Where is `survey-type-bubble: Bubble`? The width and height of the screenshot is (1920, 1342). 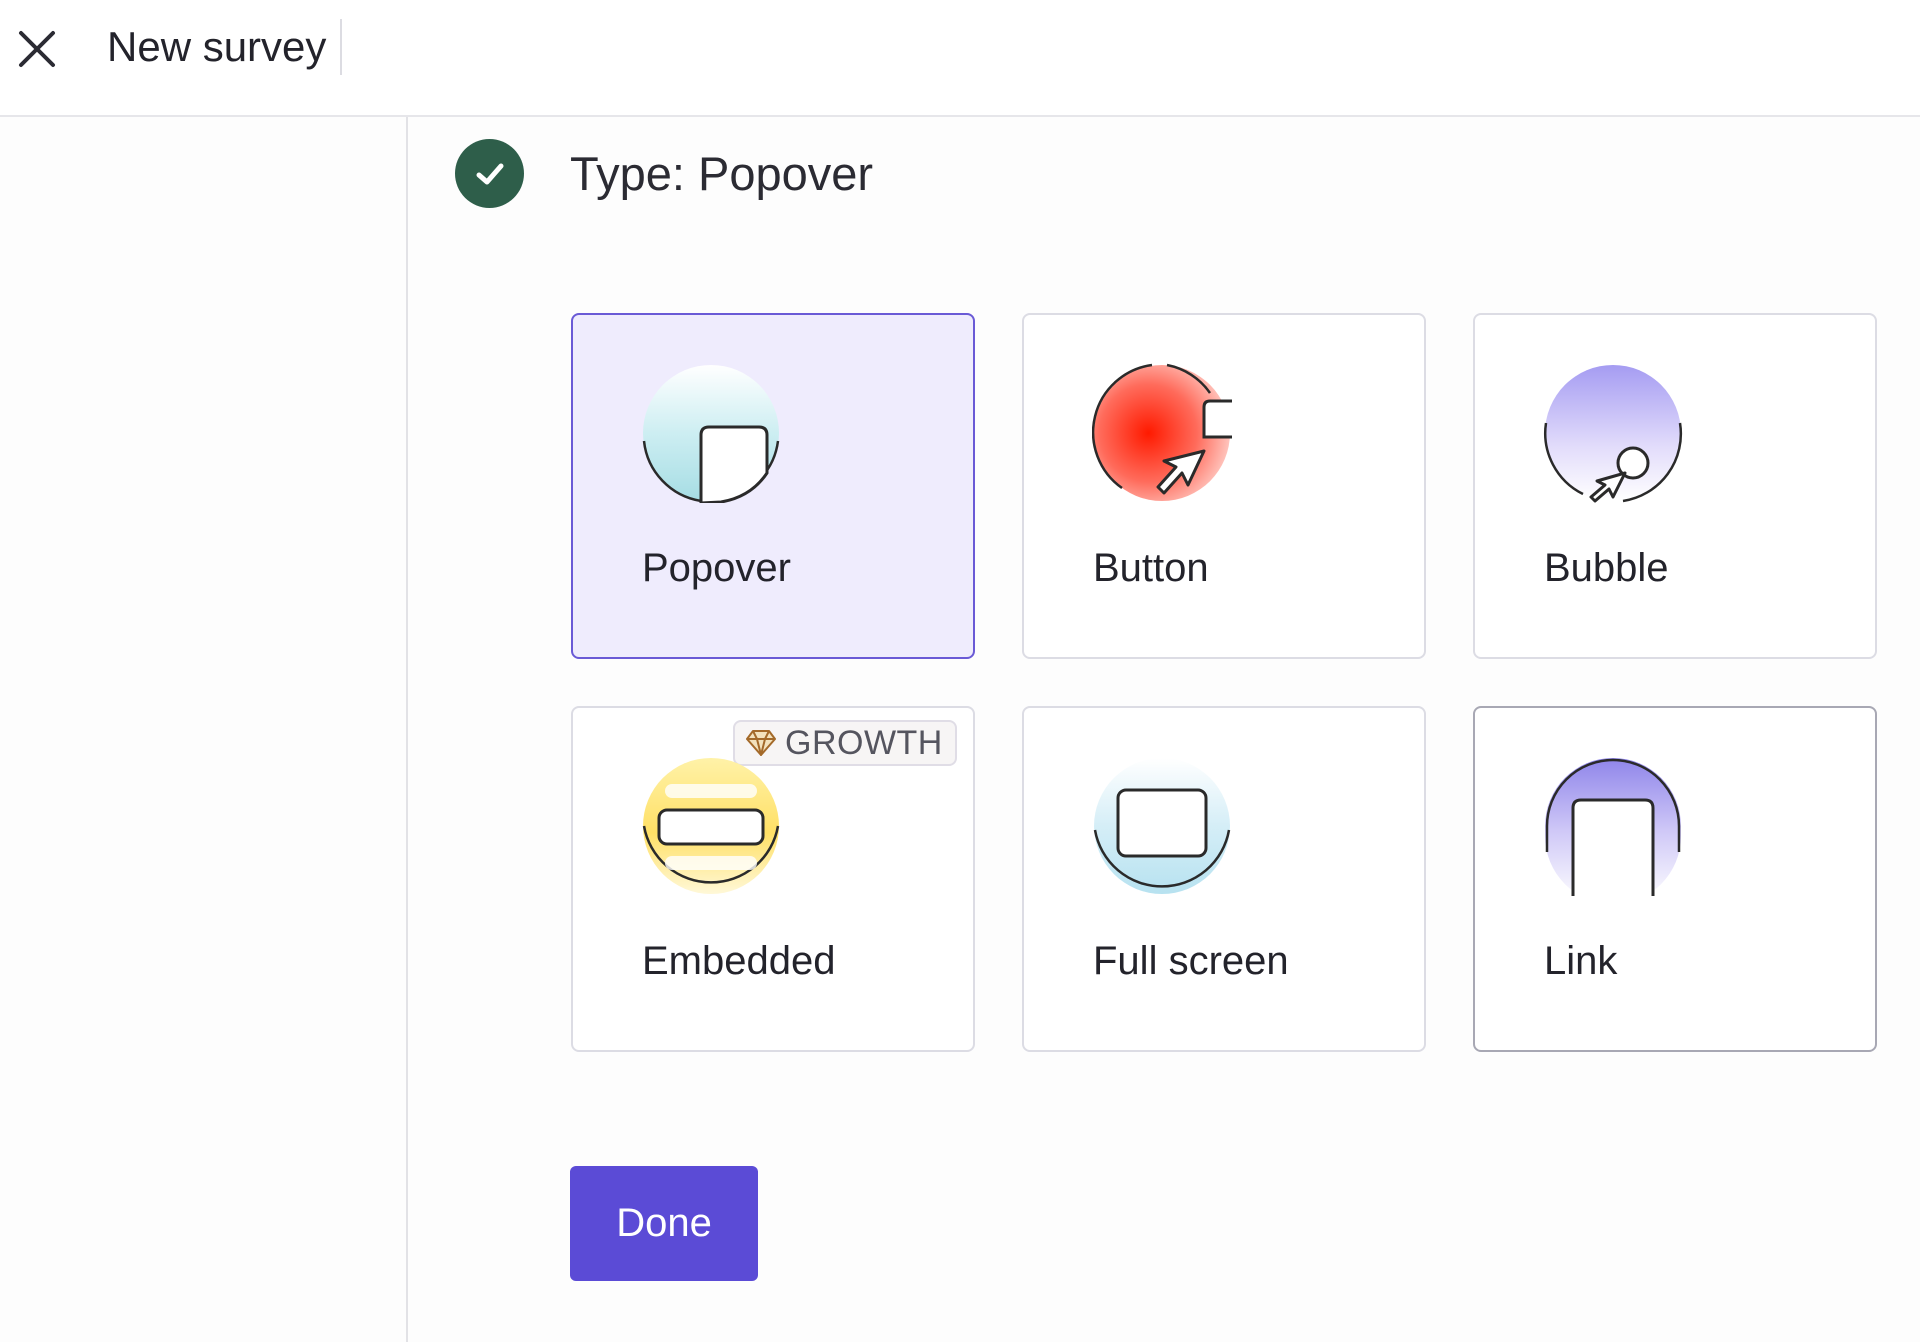
survey-type-bubble: Bubble is located at coordinates (1675, 486).